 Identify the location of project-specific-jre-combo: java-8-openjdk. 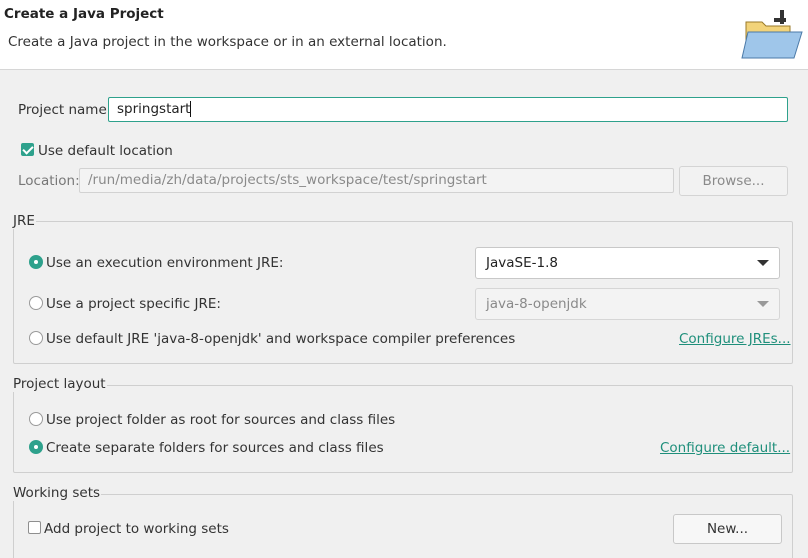
(627, 304).